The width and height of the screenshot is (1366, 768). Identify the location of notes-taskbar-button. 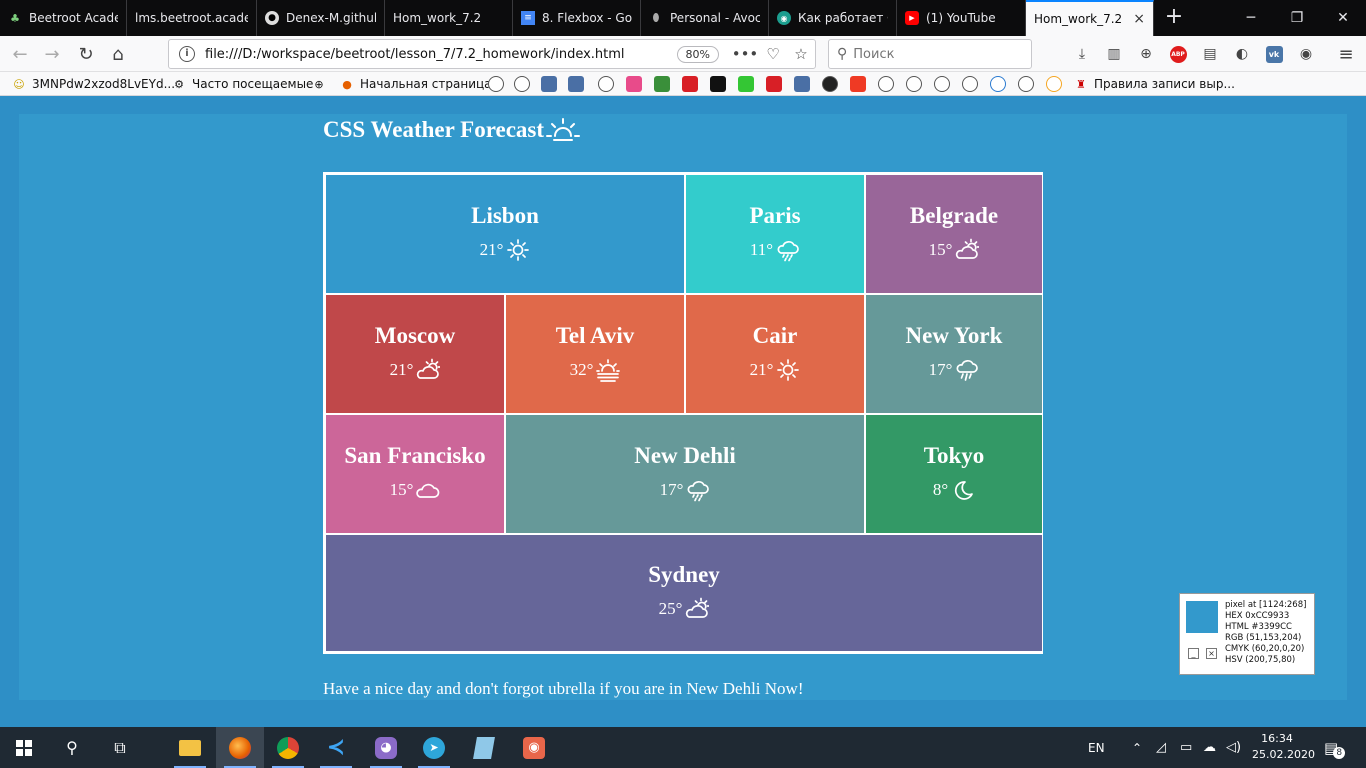
(484, 747).